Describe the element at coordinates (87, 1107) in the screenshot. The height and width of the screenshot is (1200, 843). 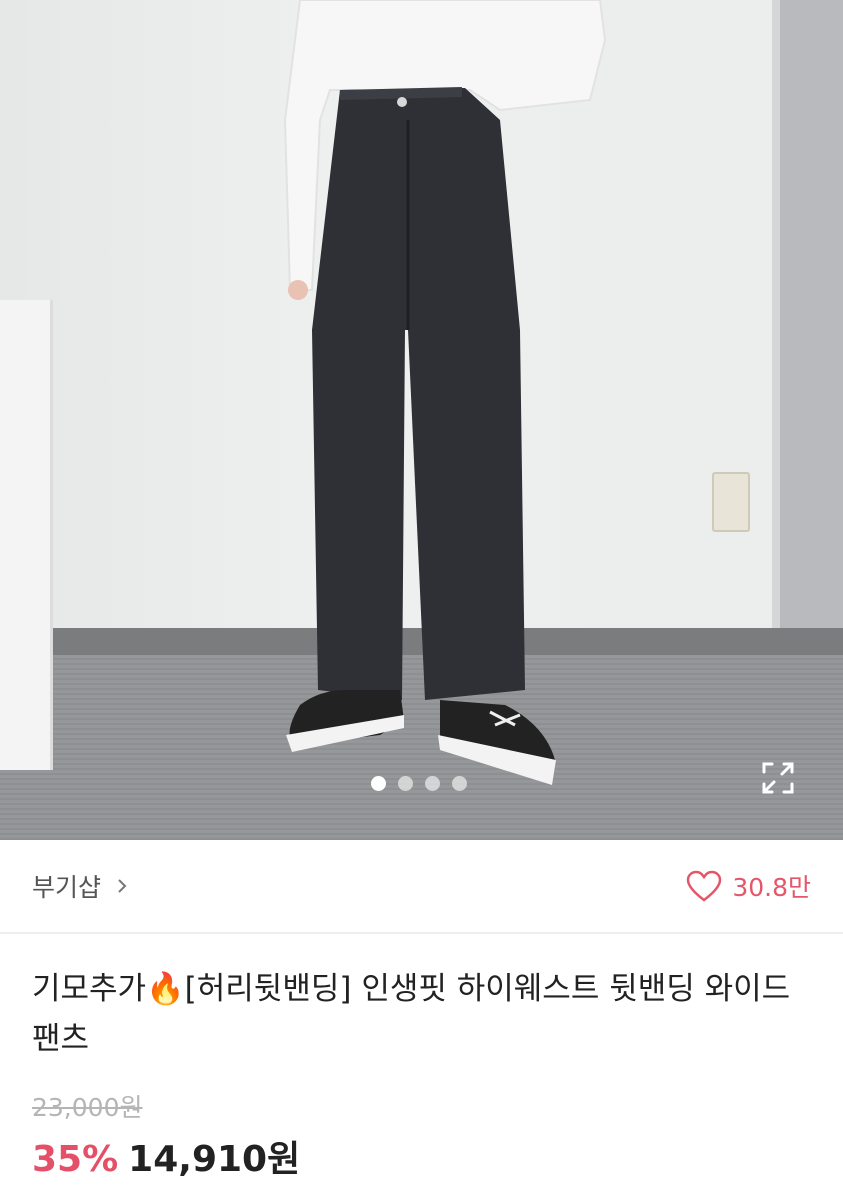
I see `original-price: 23,000원` at that location.